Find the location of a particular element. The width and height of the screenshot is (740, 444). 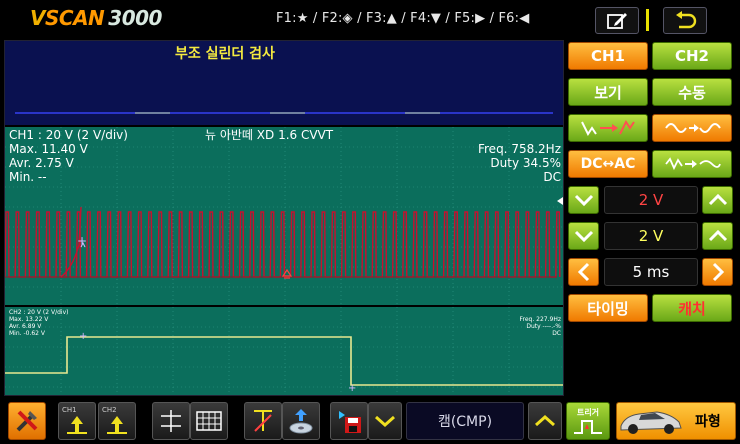

disc-load-icon is located at coordinates (301, 421).